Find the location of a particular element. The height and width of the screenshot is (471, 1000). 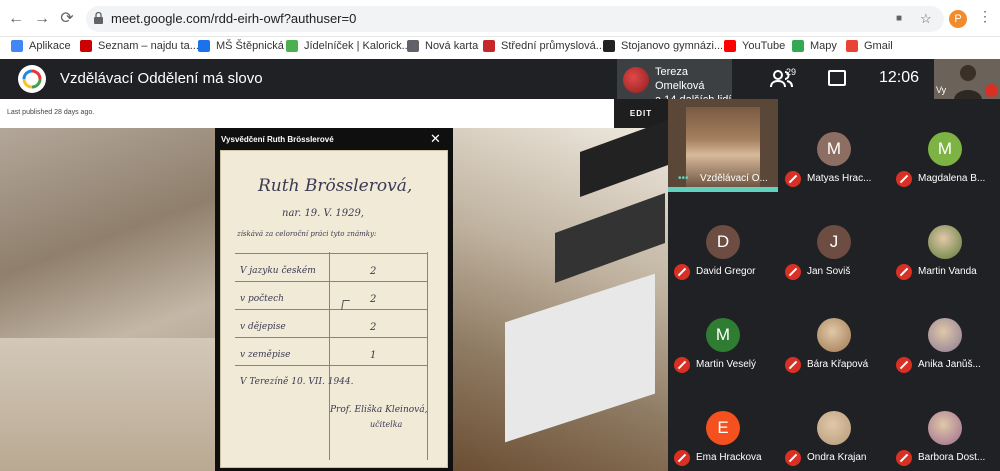

participant-name: Martin Vanda is located at coordinates (947, 271).